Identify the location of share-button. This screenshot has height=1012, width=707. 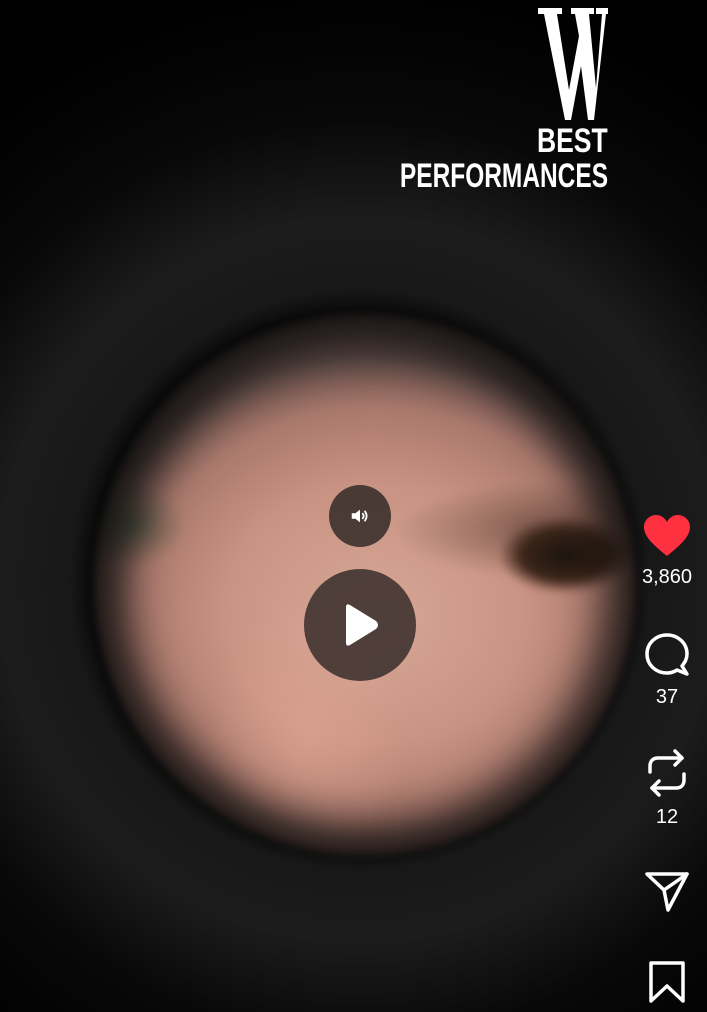
(667, 891).